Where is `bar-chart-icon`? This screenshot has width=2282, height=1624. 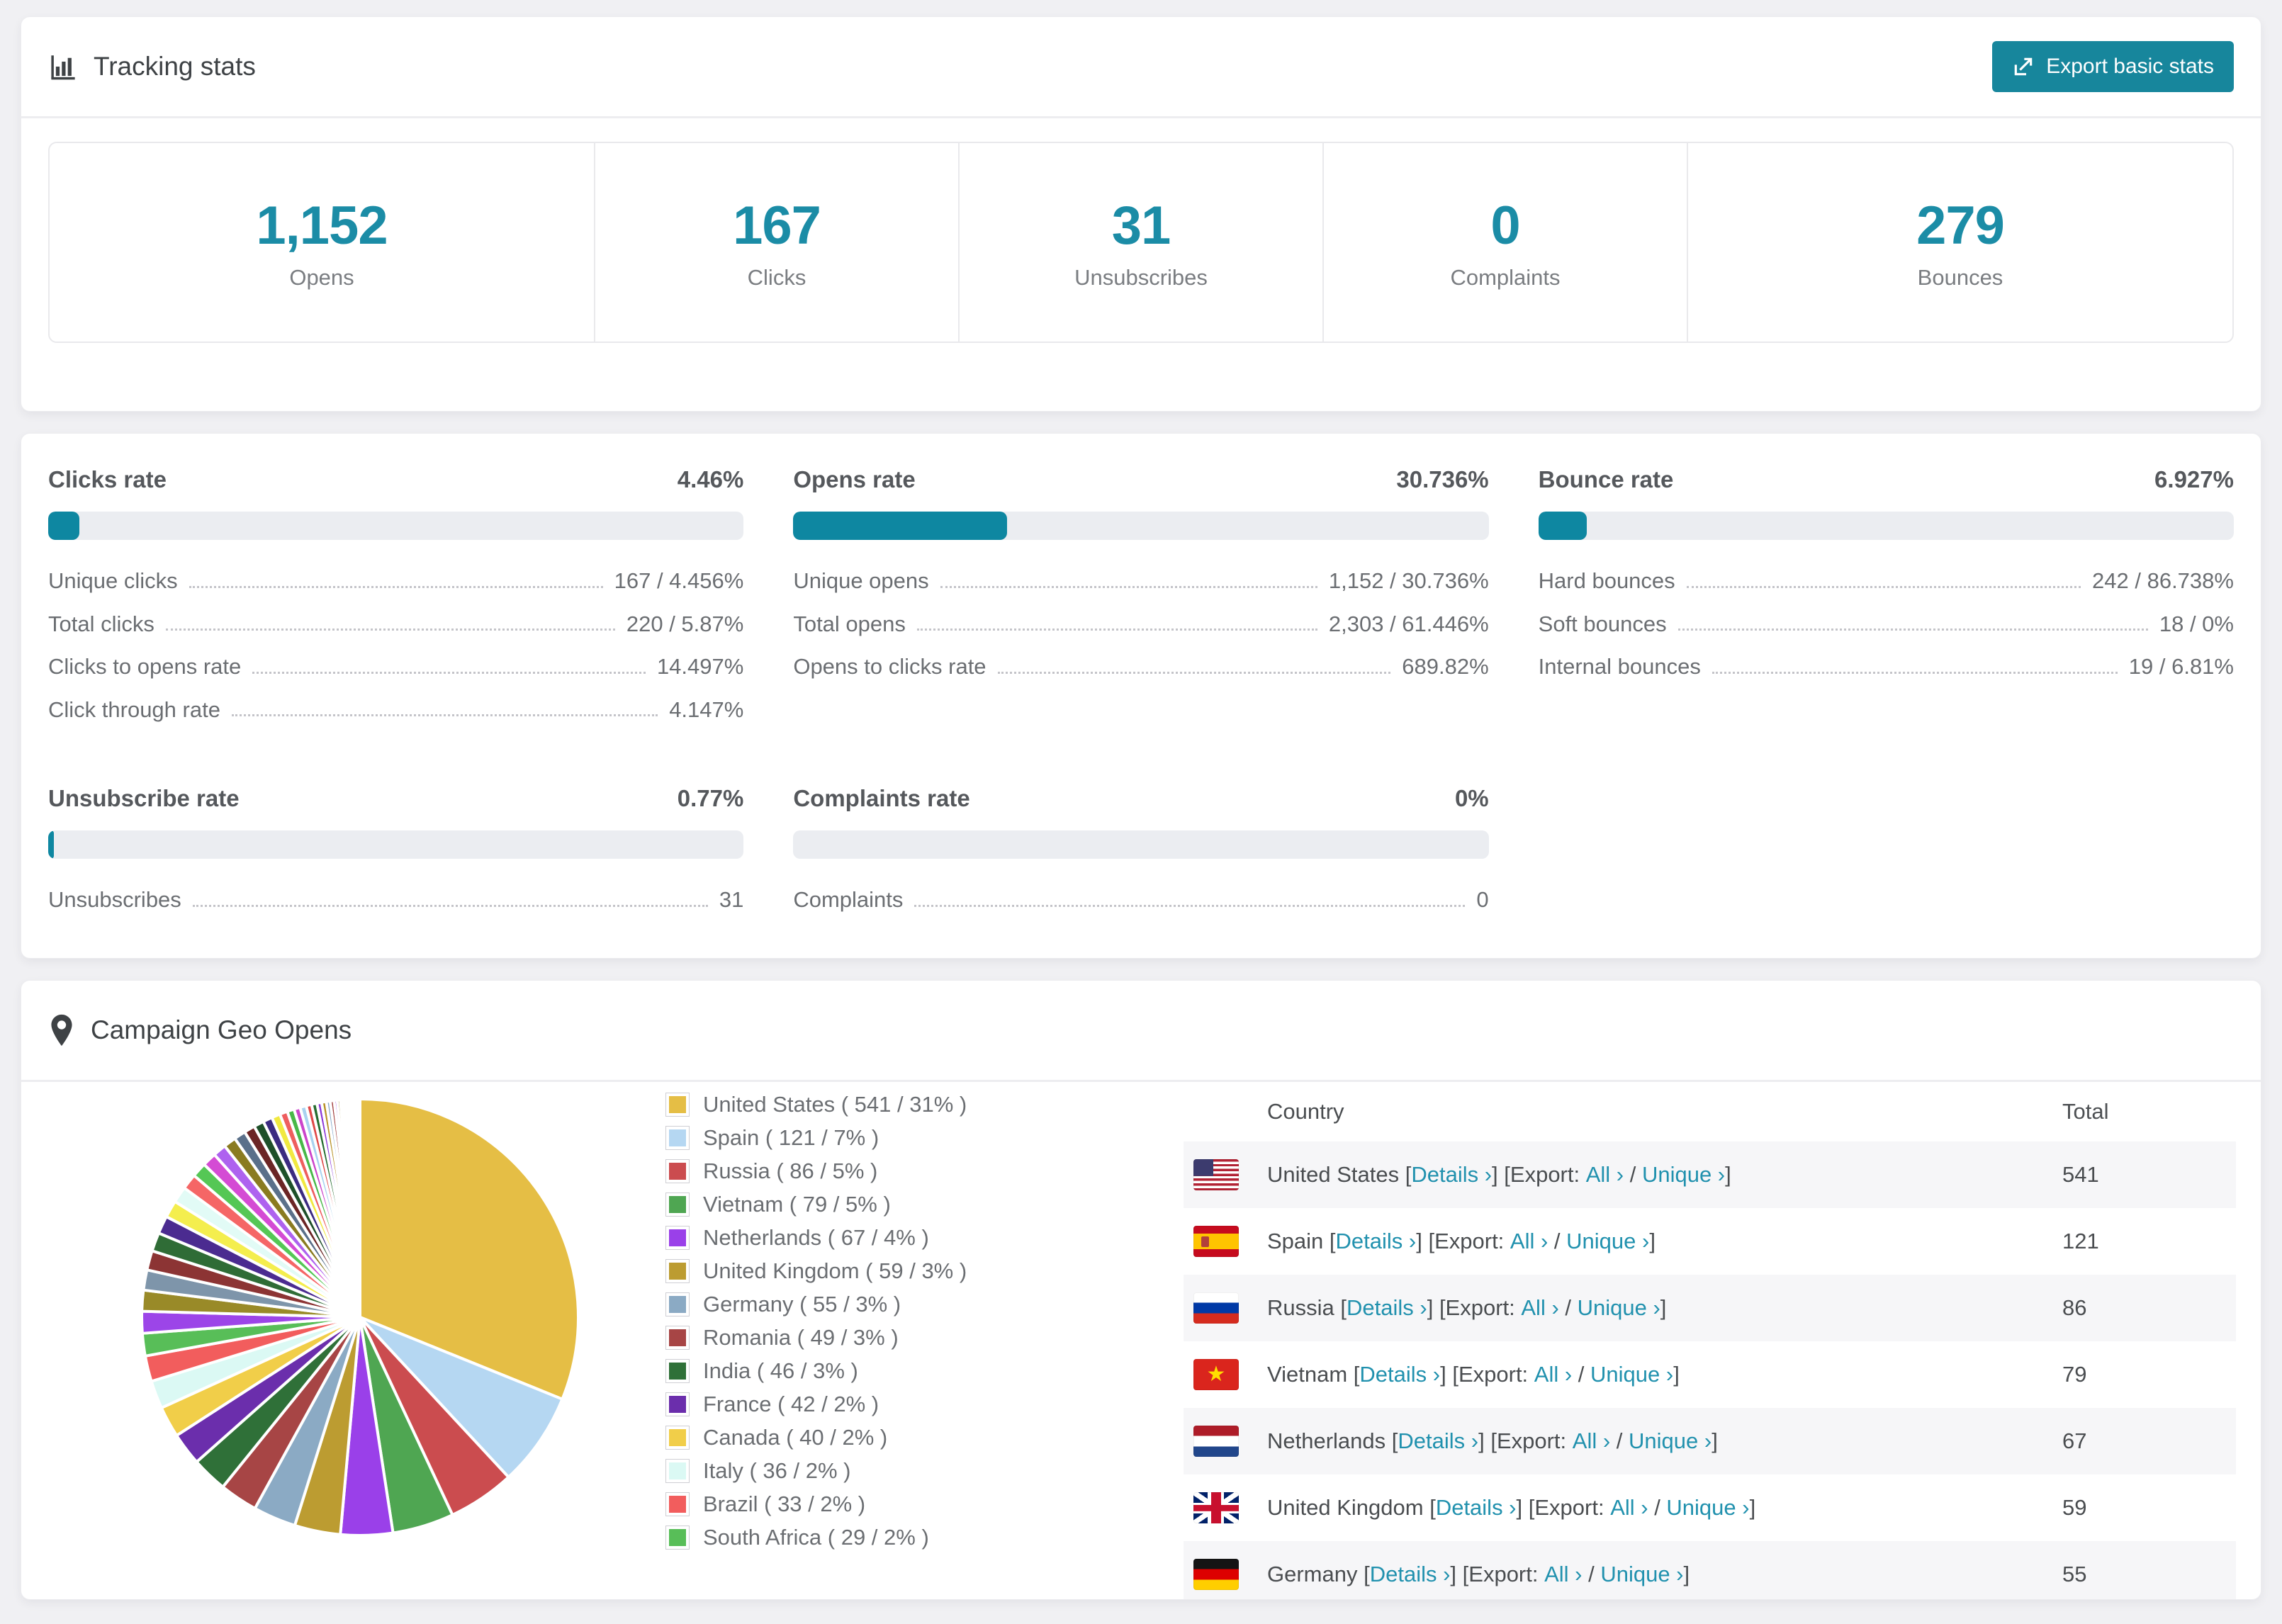 bar-chart-icon is located at coordinates (63, 67).